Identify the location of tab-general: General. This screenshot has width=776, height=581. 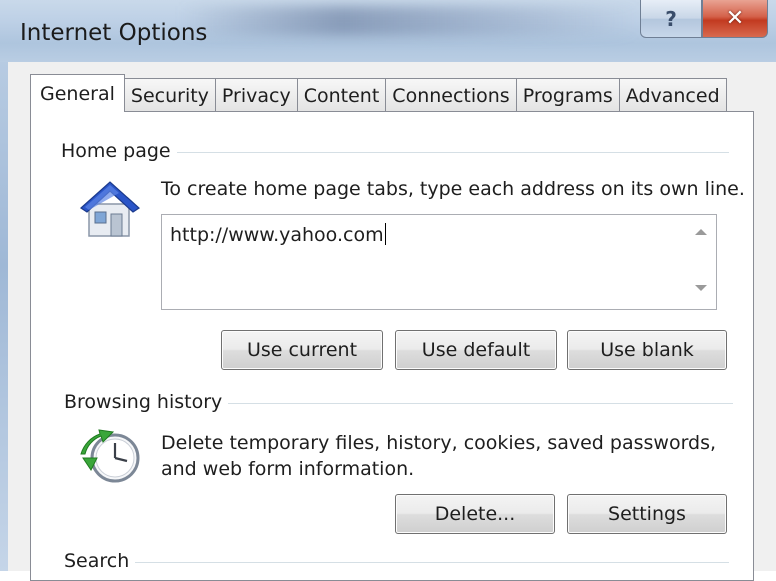
(77, 93).